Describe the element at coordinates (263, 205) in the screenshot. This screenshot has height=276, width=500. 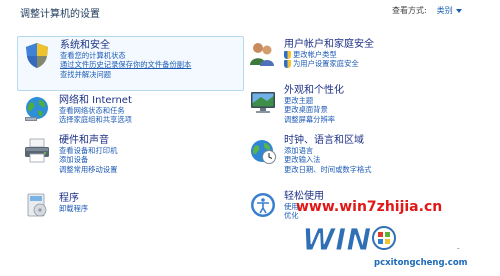
I see `ease-of-access-icon` at that location.